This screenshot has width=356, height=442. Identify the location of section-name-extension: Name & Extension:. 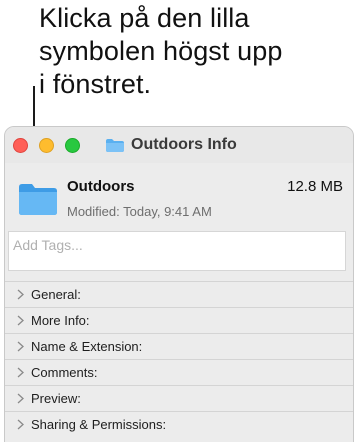
(179, 346).